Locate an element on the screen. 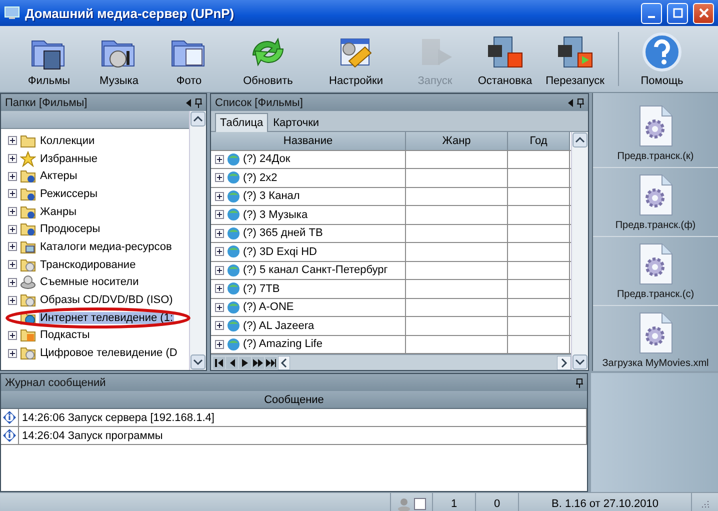 This screenshot has width=718, height=511. action-button: Предв.транск.(ф) is located at coordinates (655, 202).